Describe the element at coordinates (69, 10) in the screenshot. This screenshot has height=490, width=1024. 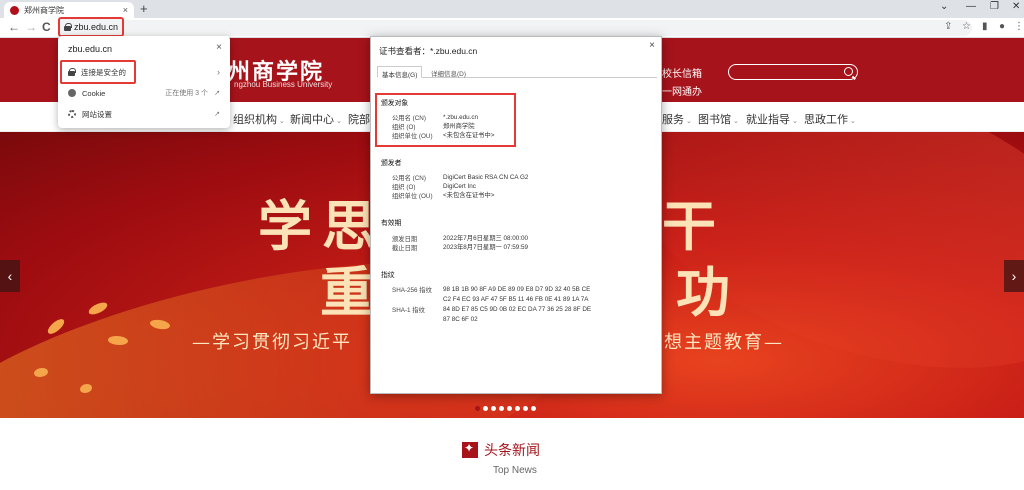
I see `browser-tab: 郑州商学院 ×` at that location.